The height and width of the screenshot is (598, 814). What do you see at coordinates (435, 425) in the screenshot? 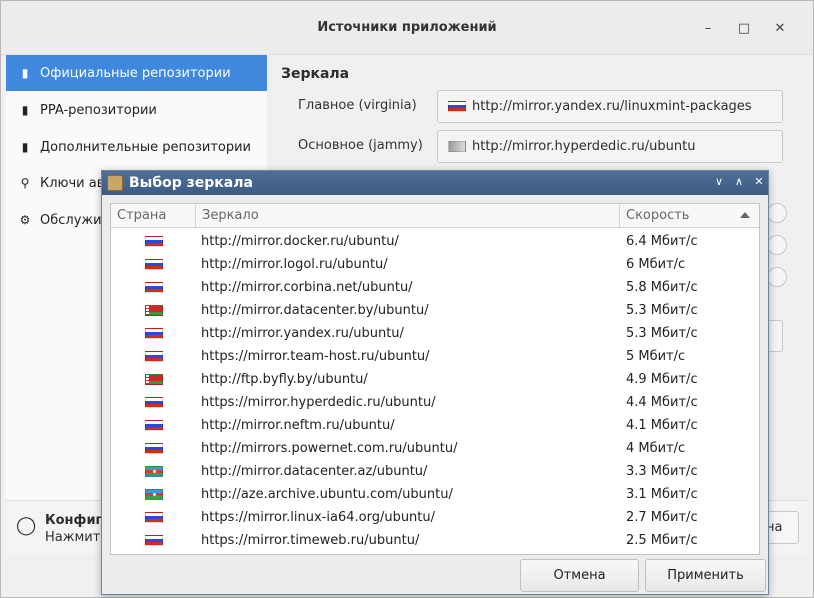
I see `table-row: http://mirror.neftm.ru/ubuntu/4.1 Мбит/с` at bounding box center [435, 425].